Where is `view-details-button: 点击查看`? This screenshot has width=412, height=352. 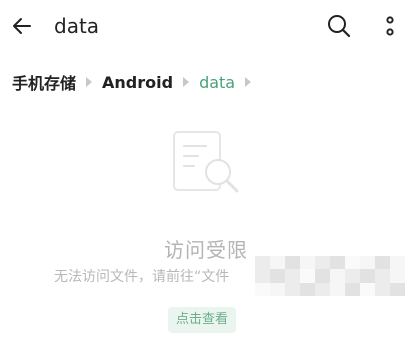 view-details-button: 点击查看 is located at coordinates (202, 320).